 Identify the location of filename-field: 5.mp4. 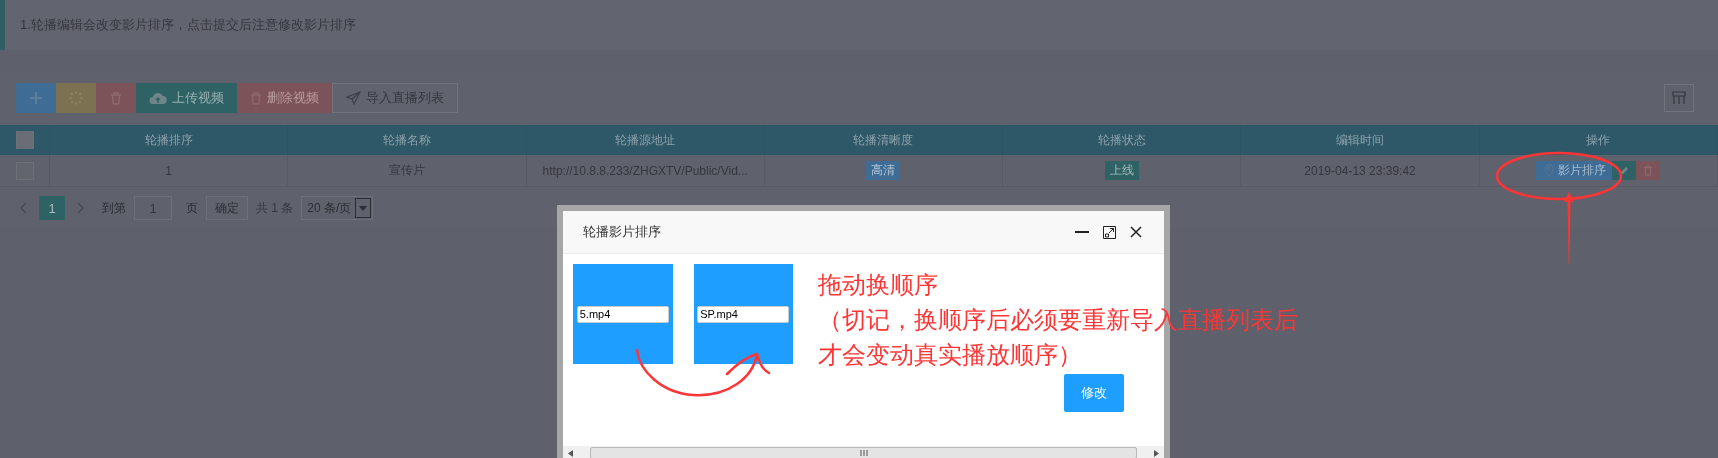
(622, 314).